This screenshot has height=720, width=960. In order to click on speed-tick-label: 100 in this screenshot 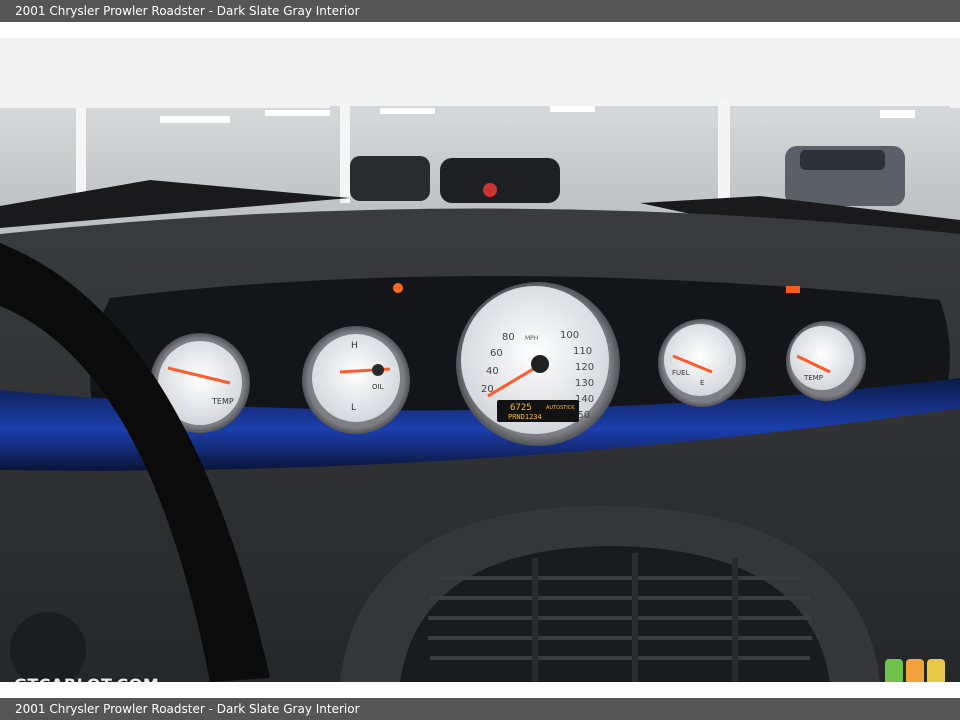, I will do `click(569, 335)`.